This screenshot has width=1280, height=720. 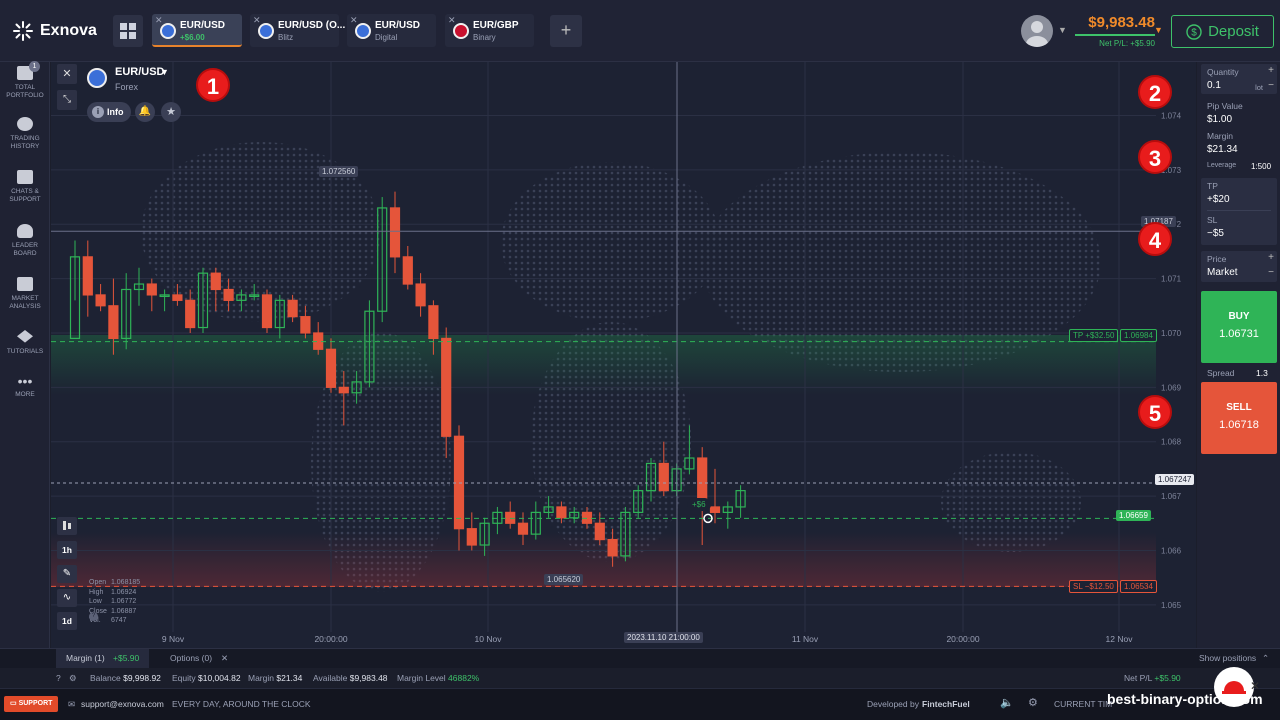 I want to click on chat-icon, so click(x=25, y=177).